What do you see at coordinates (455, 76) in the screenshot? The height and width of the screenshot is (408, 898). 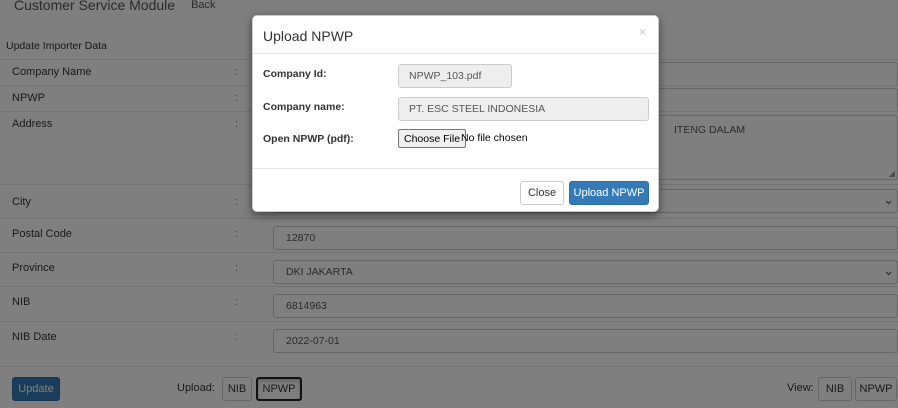 I see `company-id-input: NPWP_103.pdf` at bounding box center [455, 76].